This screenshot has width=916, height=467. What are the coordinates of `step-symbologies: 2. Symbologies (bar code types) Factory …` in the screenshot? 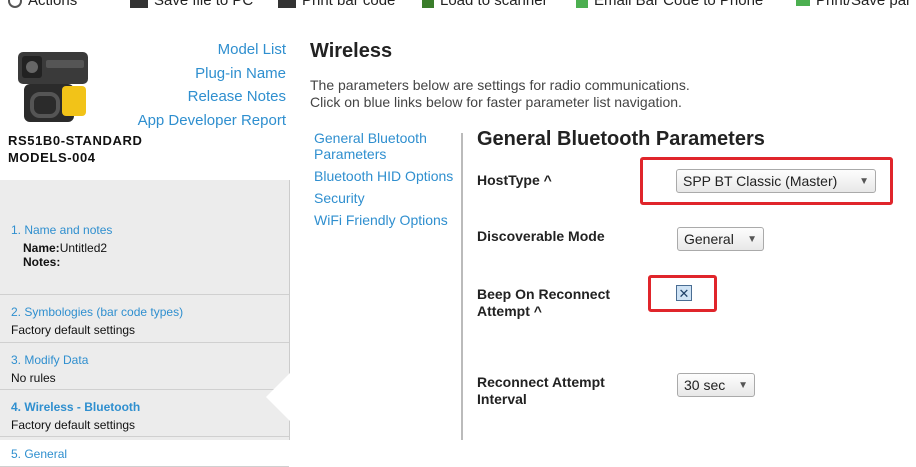 It's located at (144, 319).